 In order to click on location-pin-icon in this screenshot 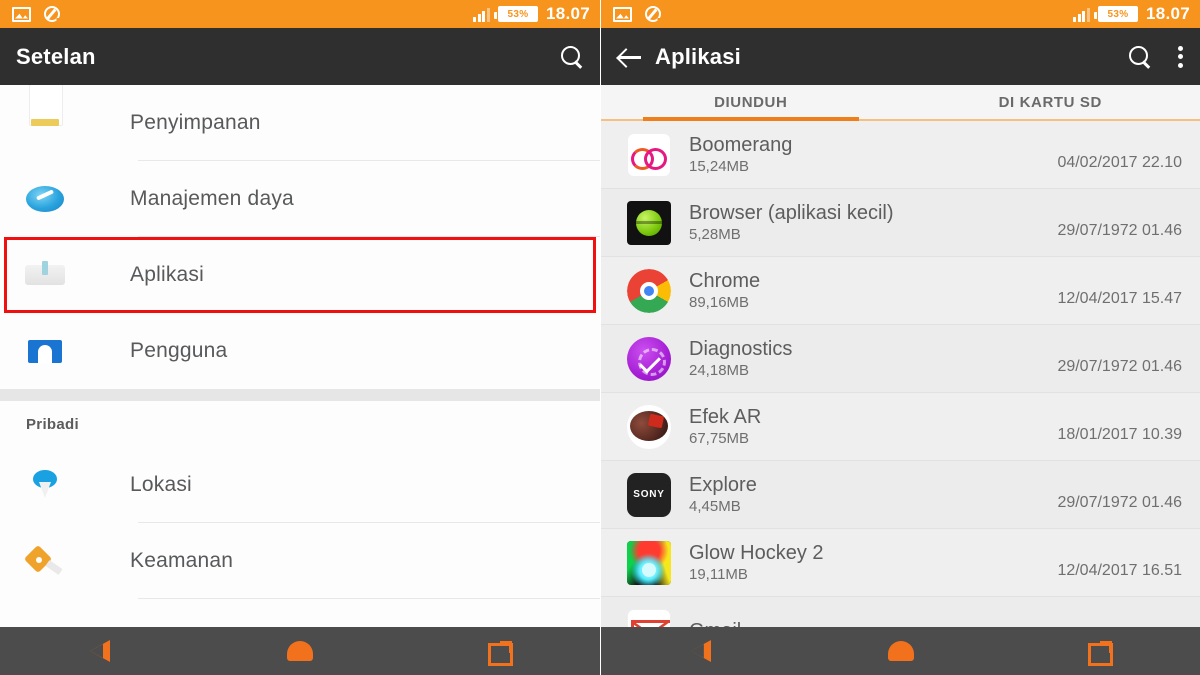, I will do `click(45, 485)`.